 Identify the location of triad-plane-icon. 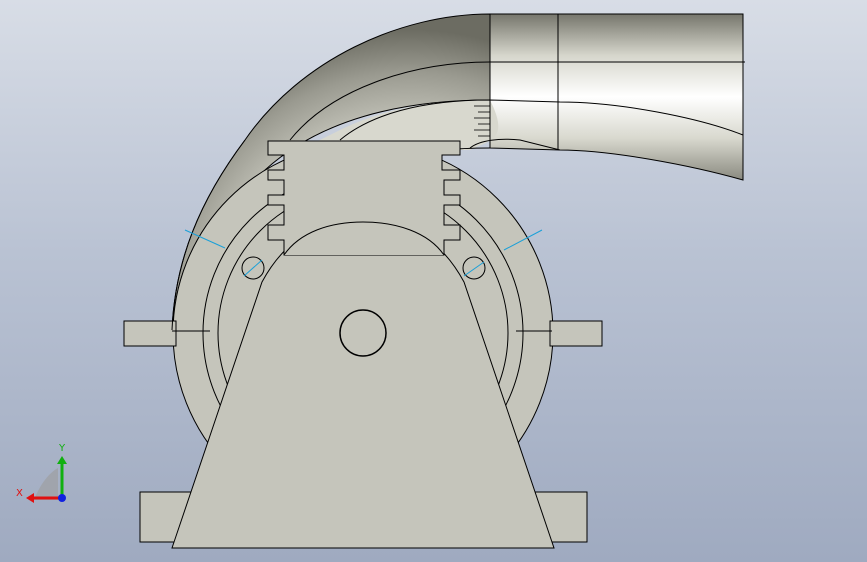
(46, 484).